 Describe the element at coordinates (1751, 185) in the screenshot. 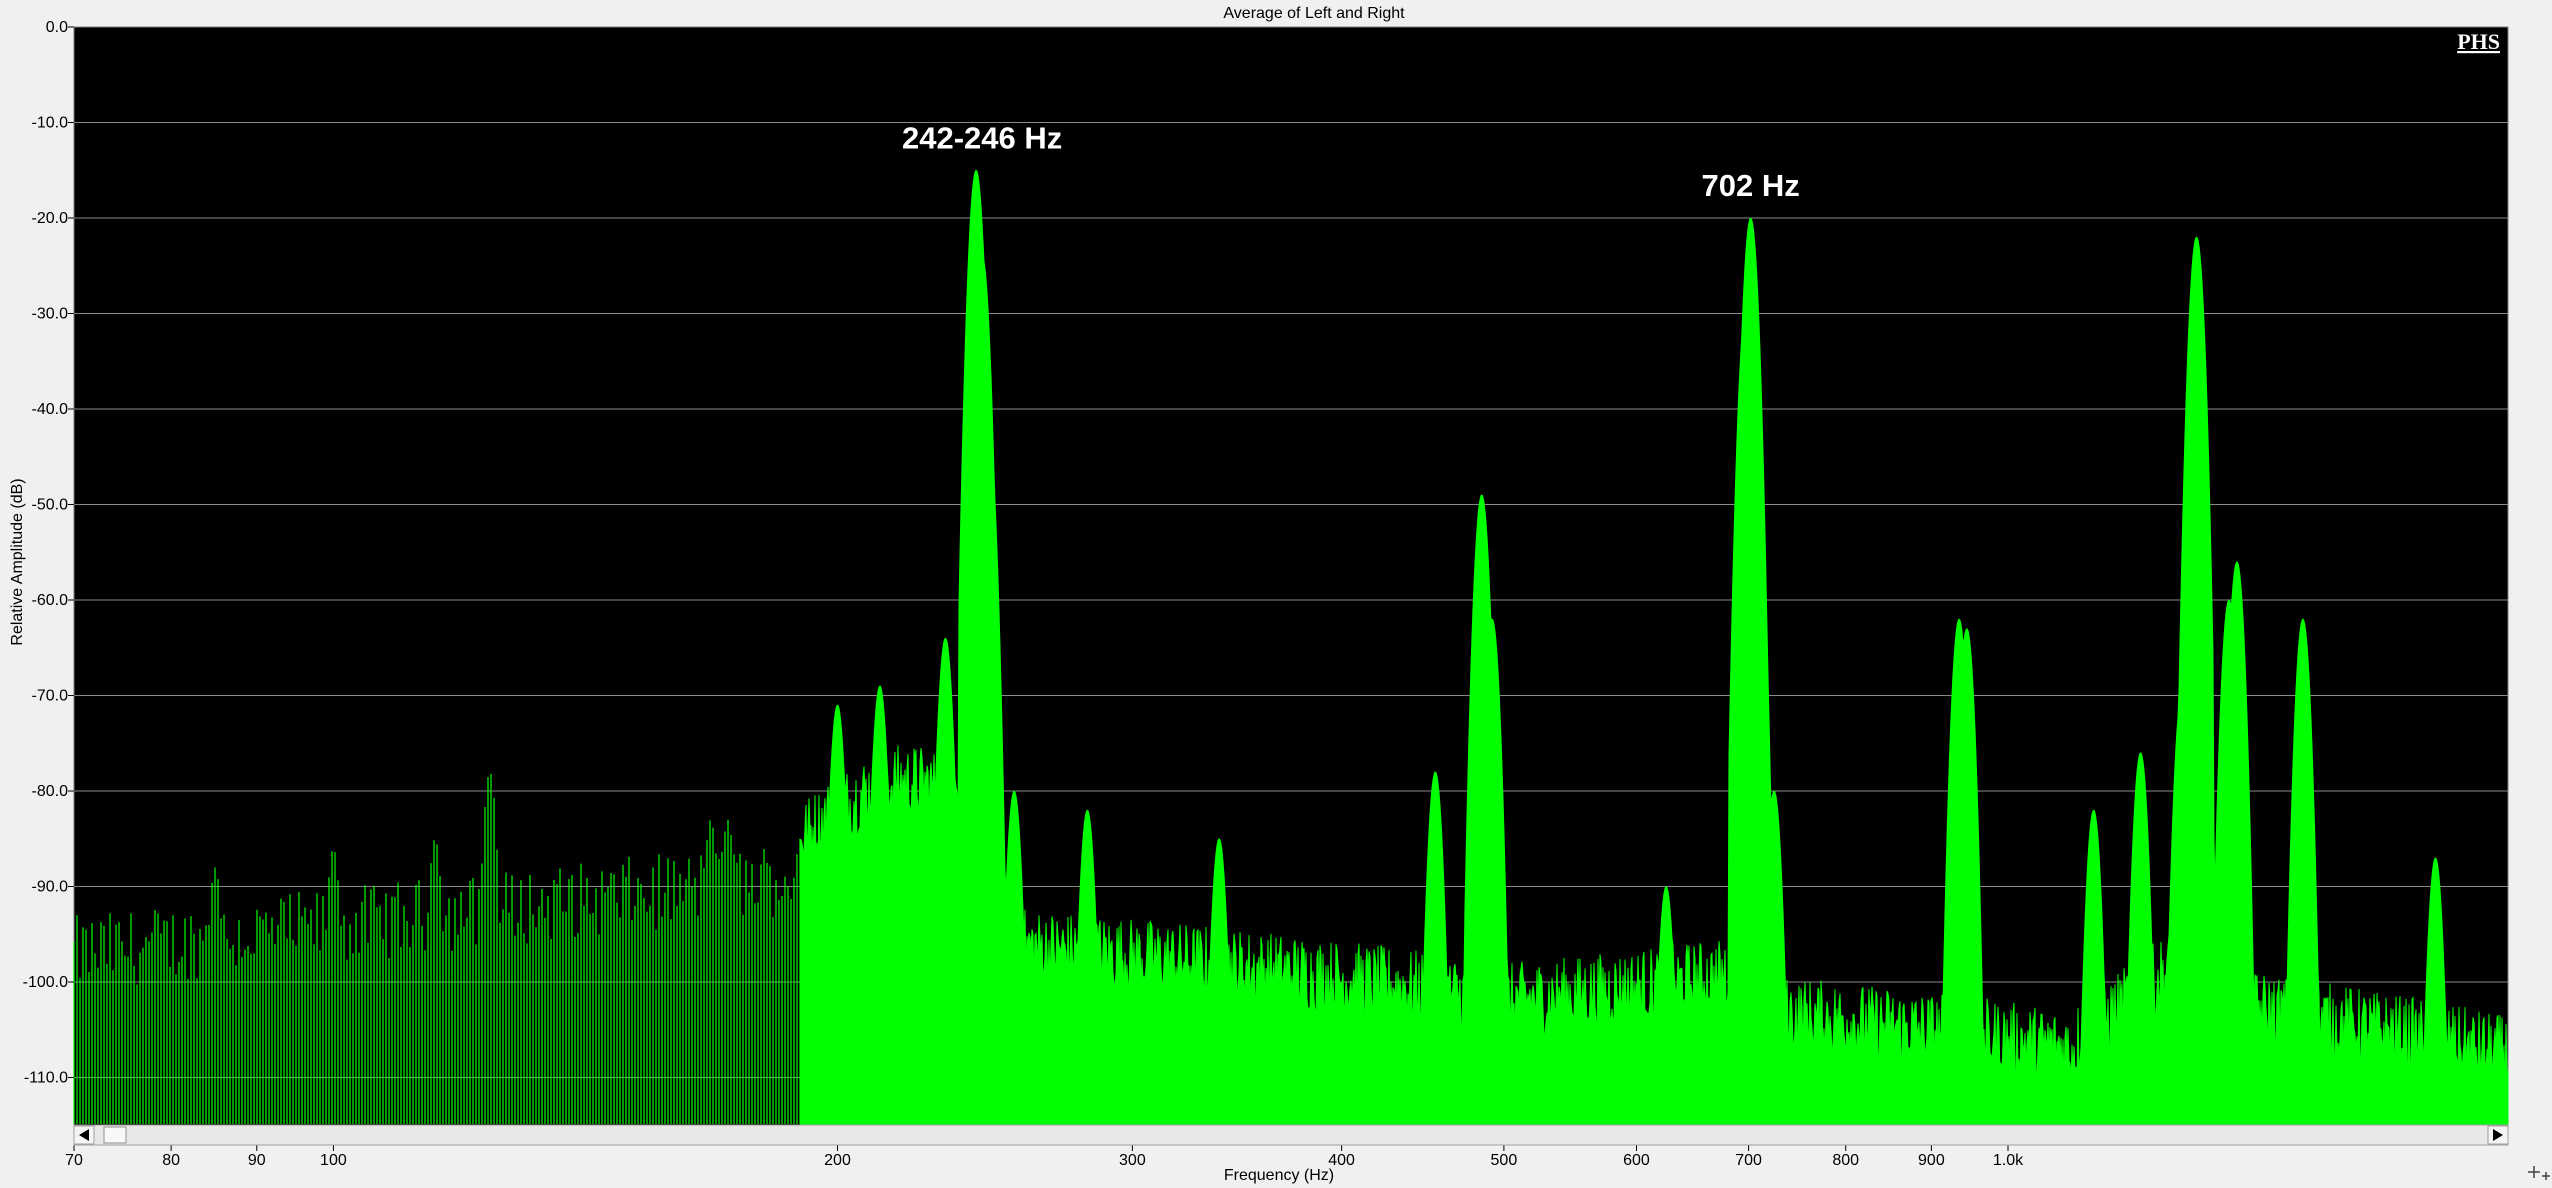

I see `peak-annotation: 702 Hz` at that location.